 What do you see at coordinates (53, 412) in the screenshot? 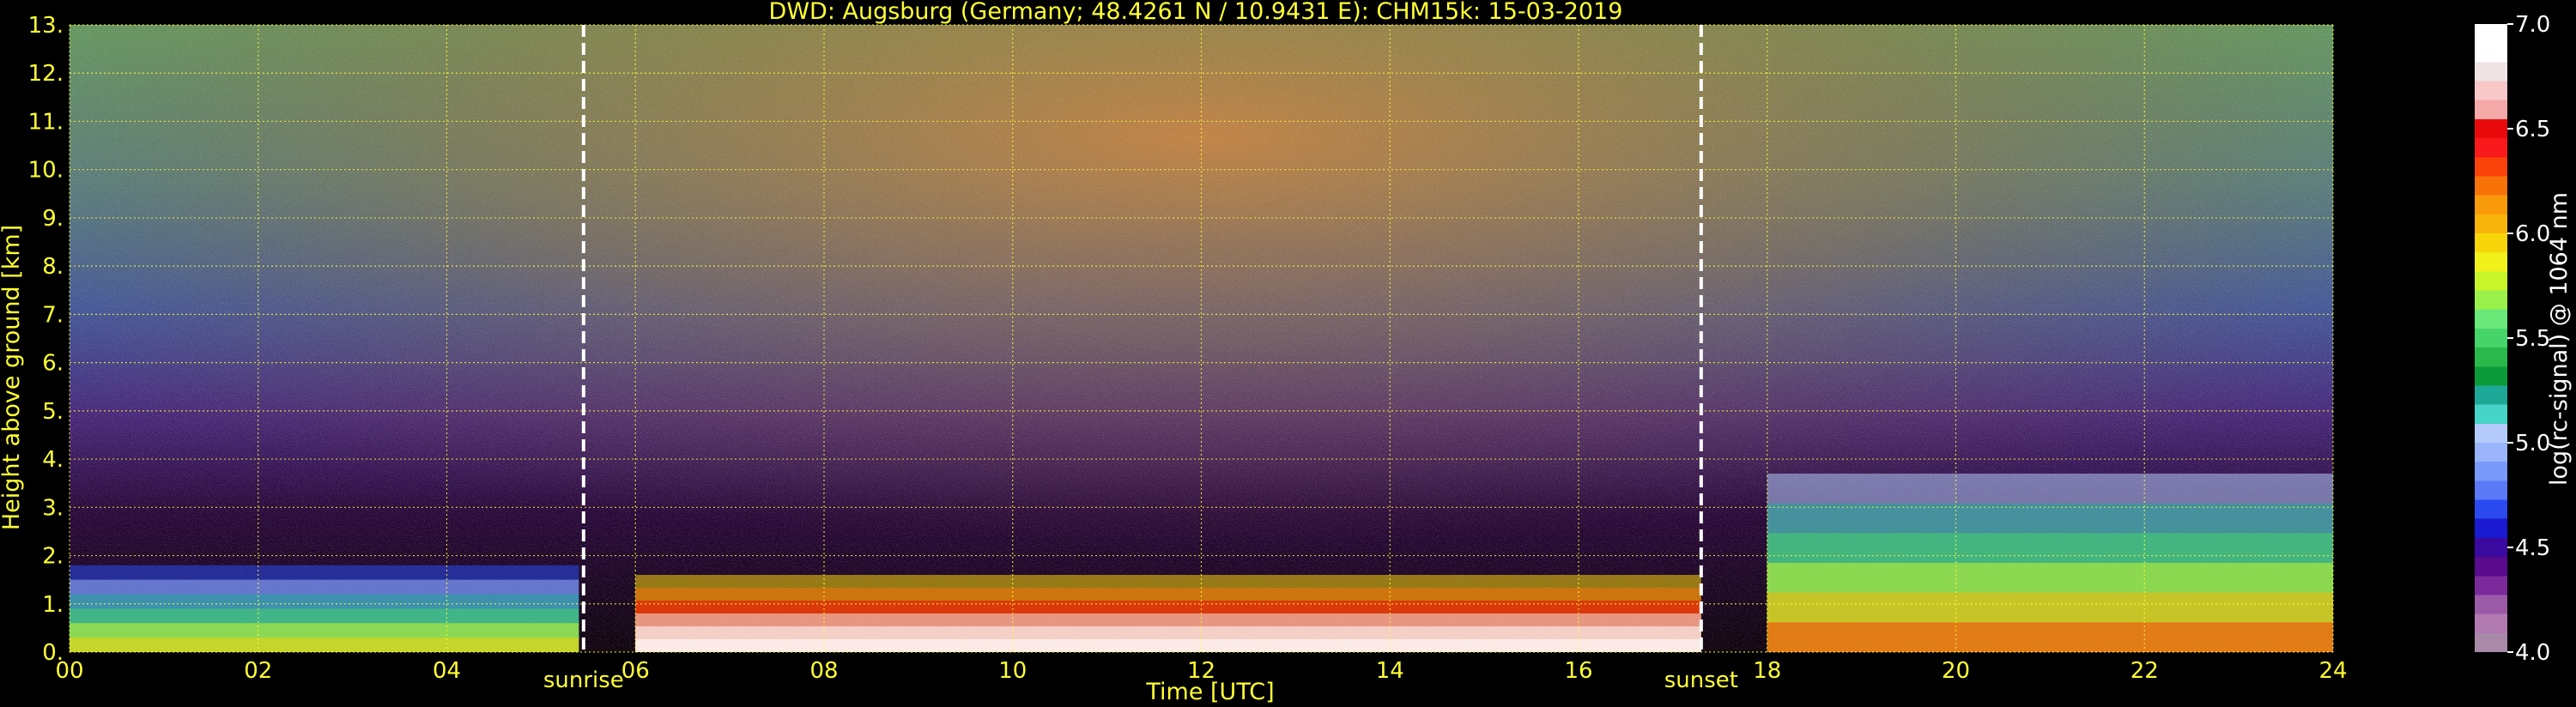
I see `y-tick-label: 5.` at bounding box center [53, 412].